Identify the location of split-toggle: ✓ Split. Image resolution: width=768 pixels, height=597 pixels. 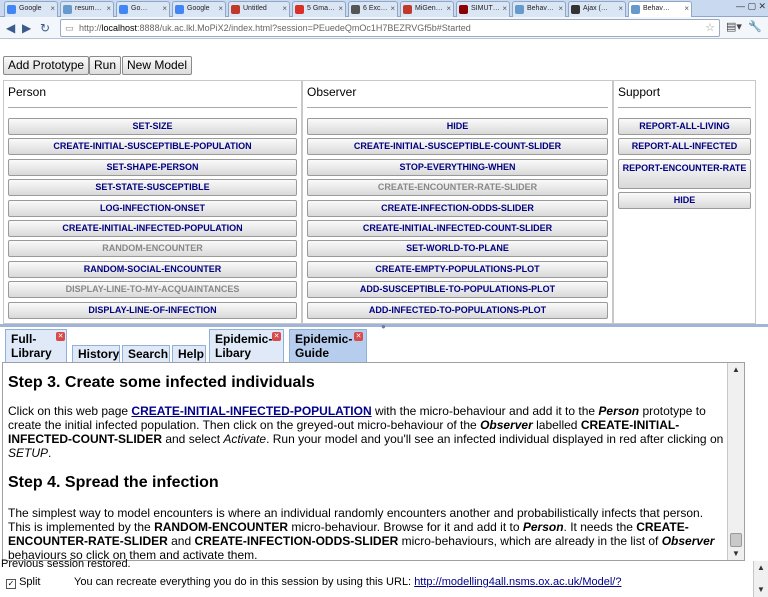
(23, 582).